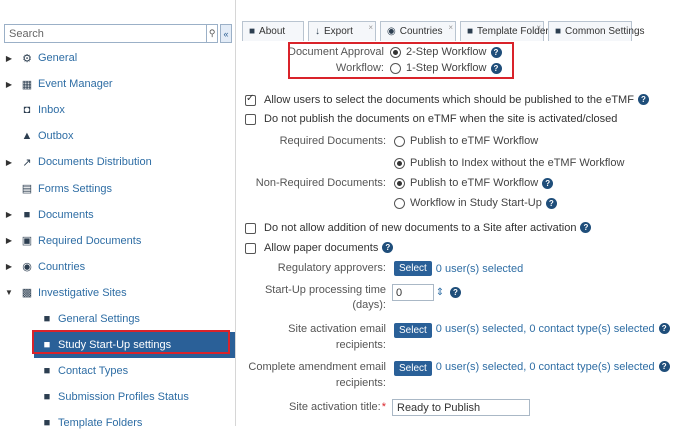 The image size is (680, 436). What do you see at coordinates (395, 68) in the screenshot?
I see `radio-1step` at bounding box center [395, 68].